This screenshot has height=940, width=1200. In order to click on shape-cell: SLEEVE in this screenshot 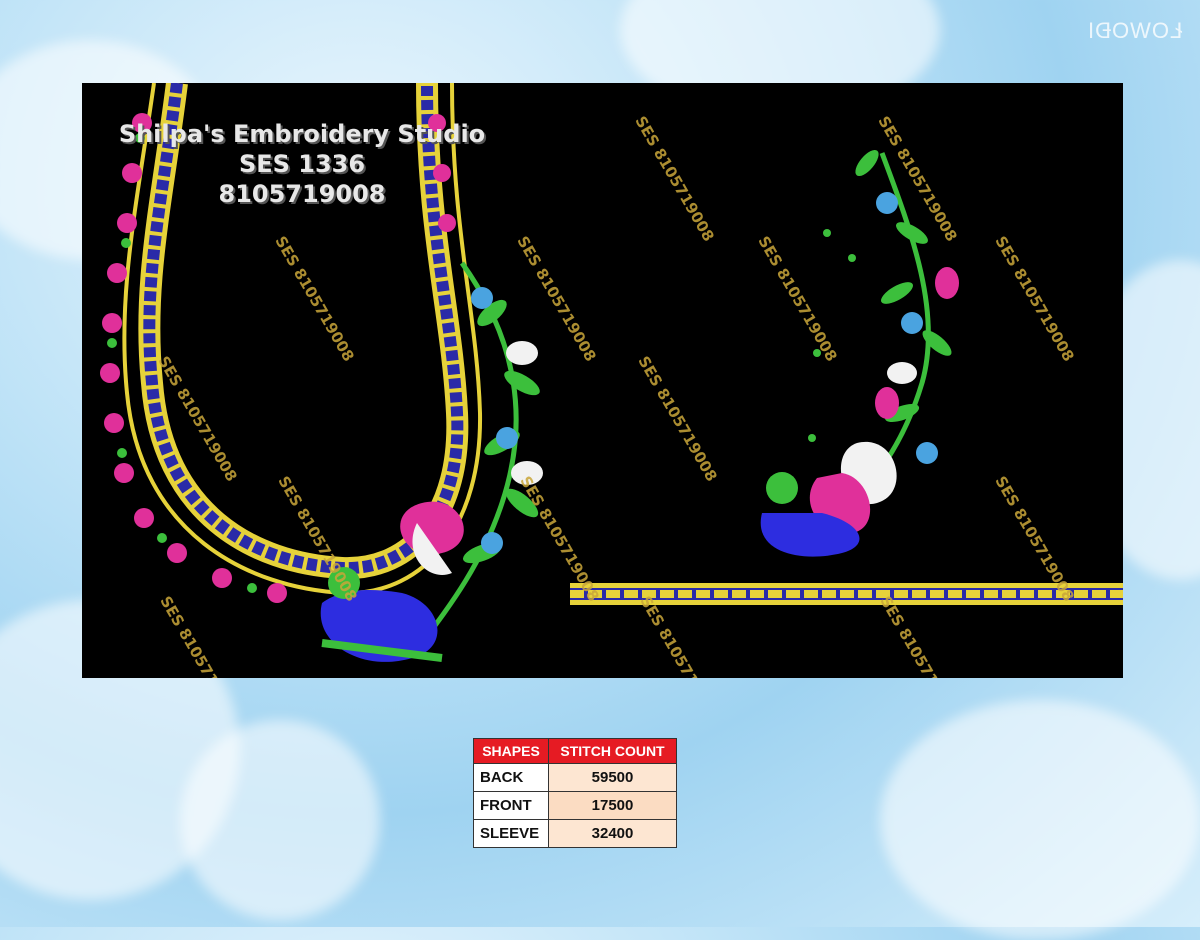, I will do `click(511, 833)`.